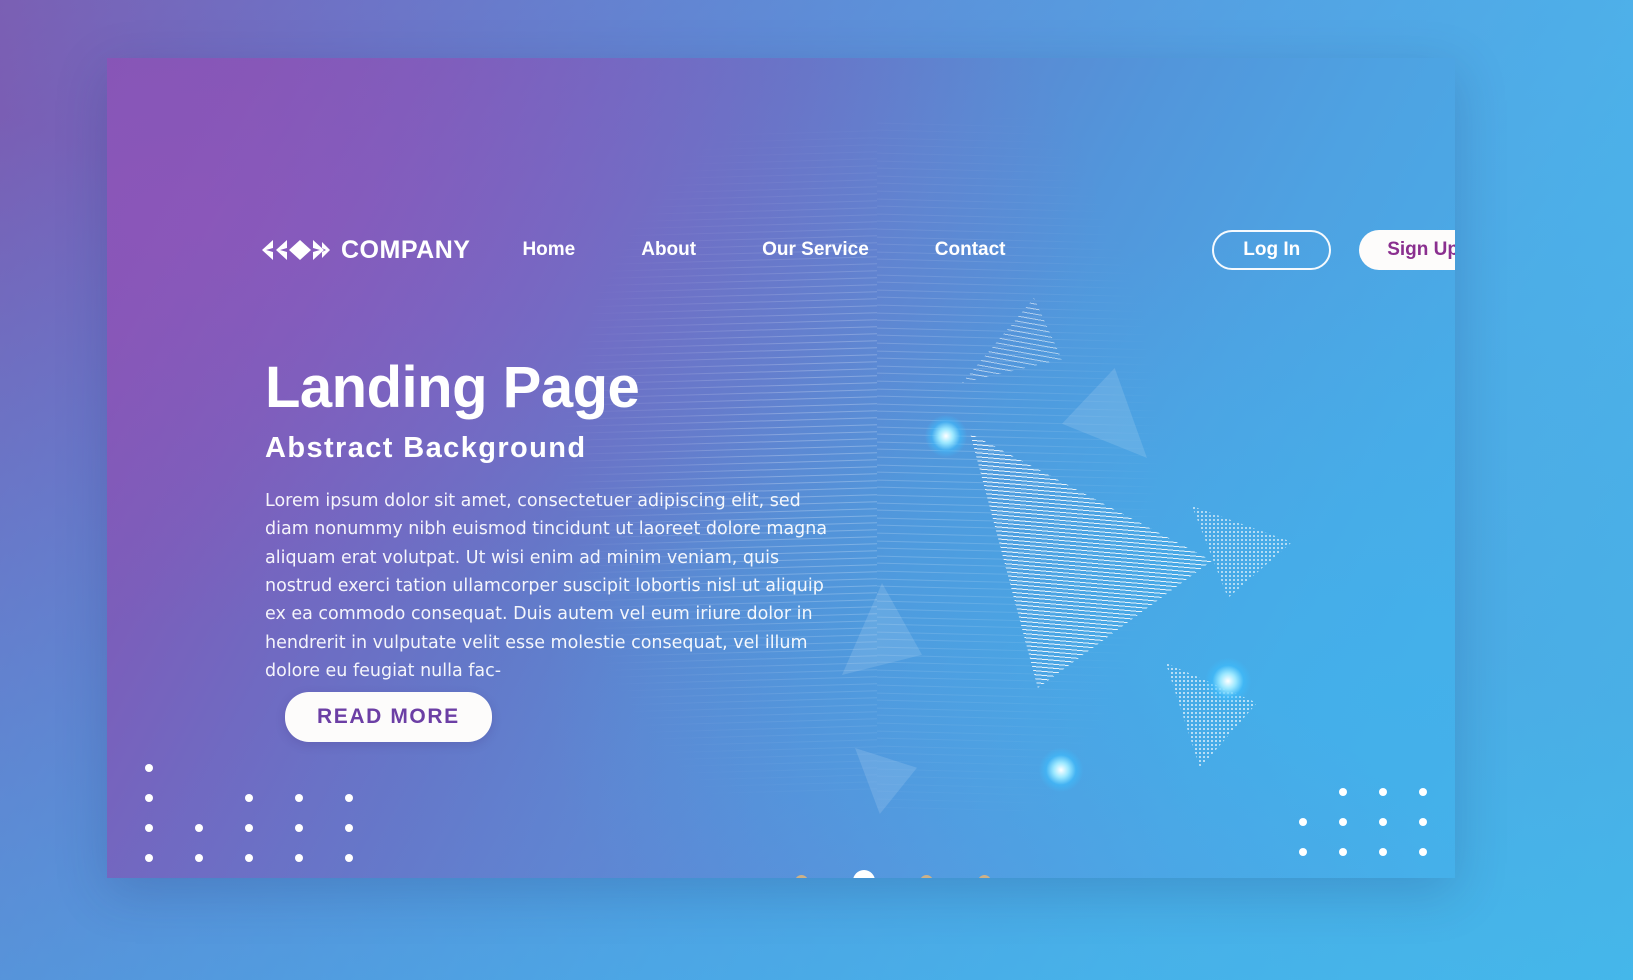 This screenshot has height=980, width=1633. I want to click on dot-grid-right-icon, so click(1357, 818).